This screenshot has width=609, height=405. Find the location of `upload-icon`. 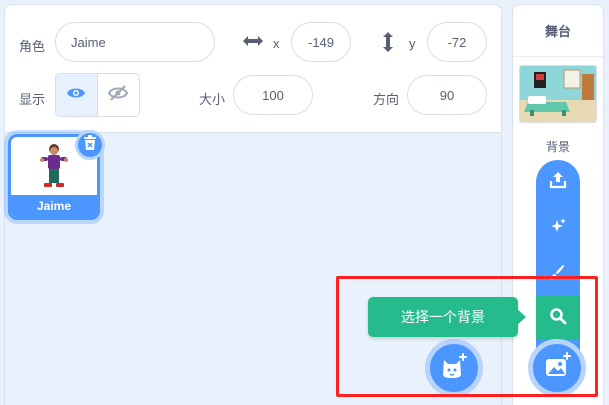

upload-icon is located at coordinates (558, 182).